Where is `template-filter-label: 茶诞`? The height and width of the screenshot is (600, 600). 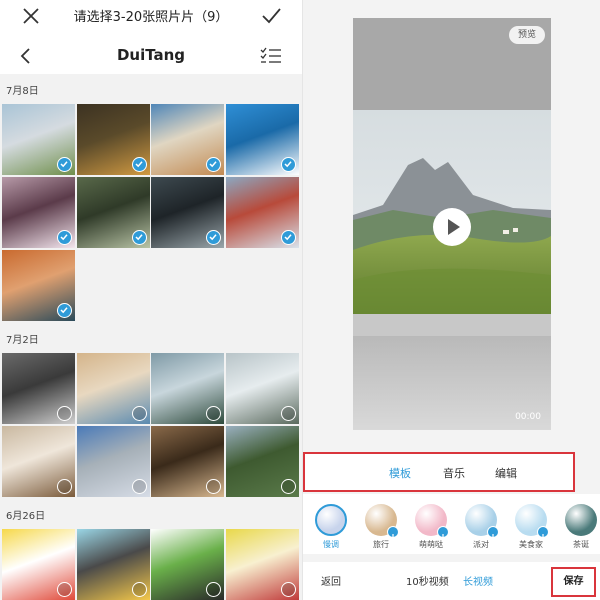
template-filter-label: 茶诞 is located at coordinates (581, 544).